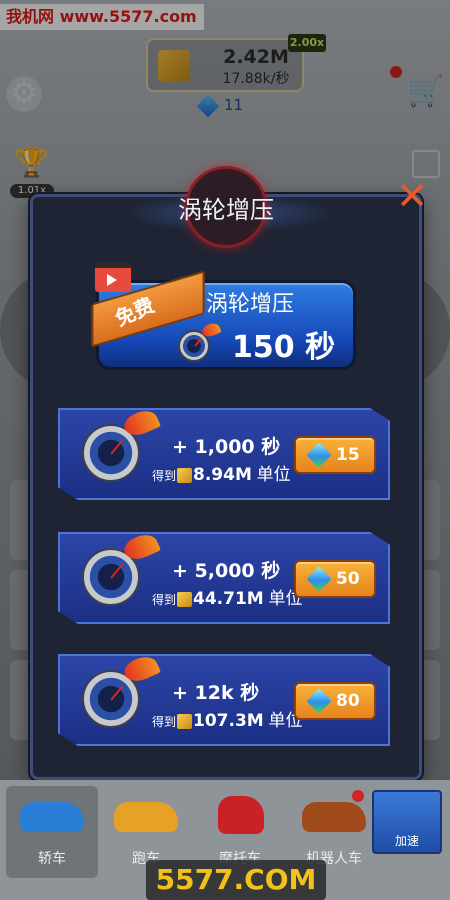 Image resolution: width=450 pixels, height=900 pixels. What do you see at coordinates (226, 210) in the screenshot?
I see `dialog-title: 涡轮增压` at bounding box center [226, 210].